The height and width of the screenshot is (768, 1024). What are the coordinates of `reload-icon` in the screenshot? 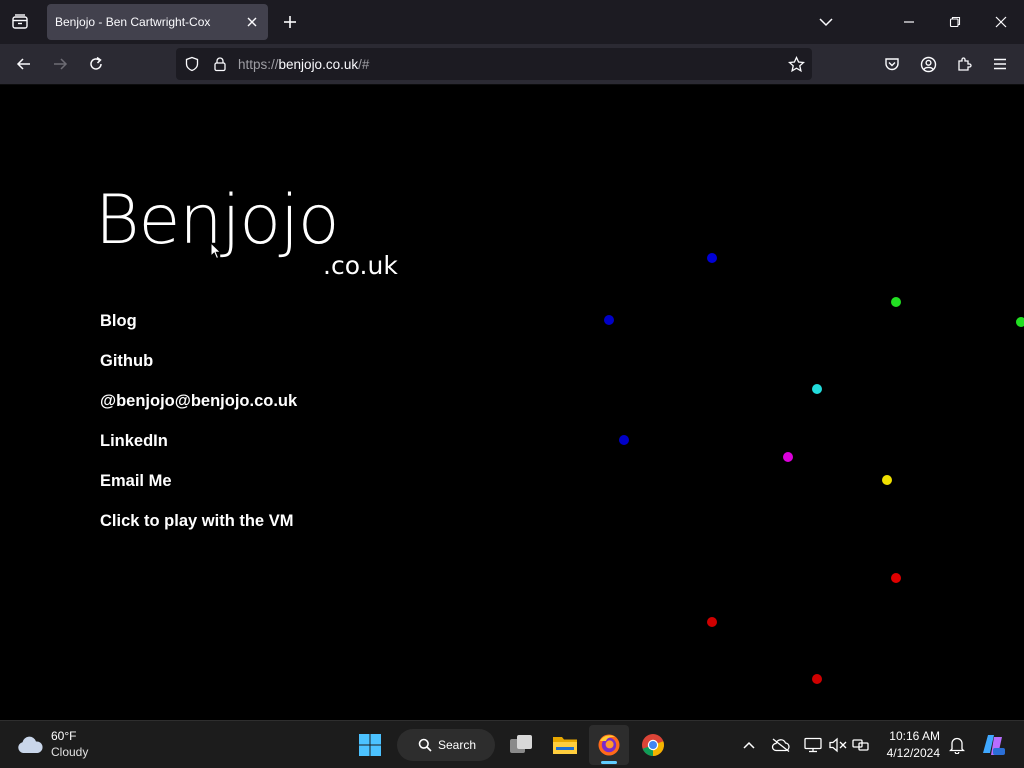 It's located at (96, 63).